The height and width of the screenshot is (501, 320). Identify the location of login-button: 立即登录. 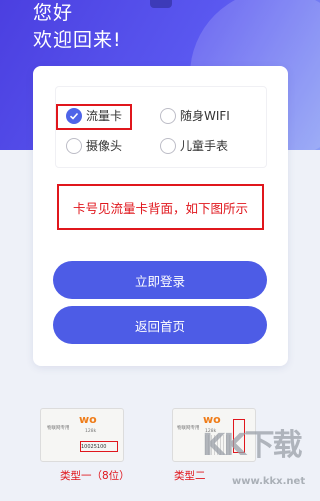
(160, 280).